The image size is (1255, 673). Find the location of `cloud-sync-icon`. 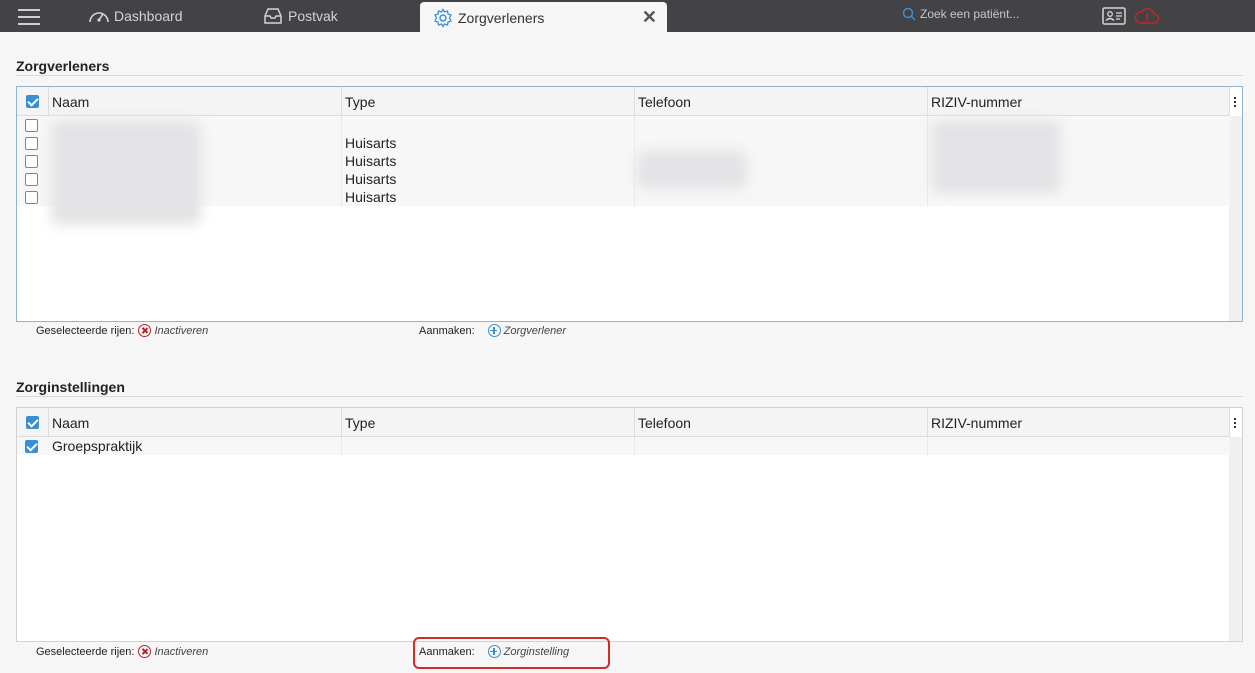

cloud-sync-icon is located at coordinates (1147, 16).